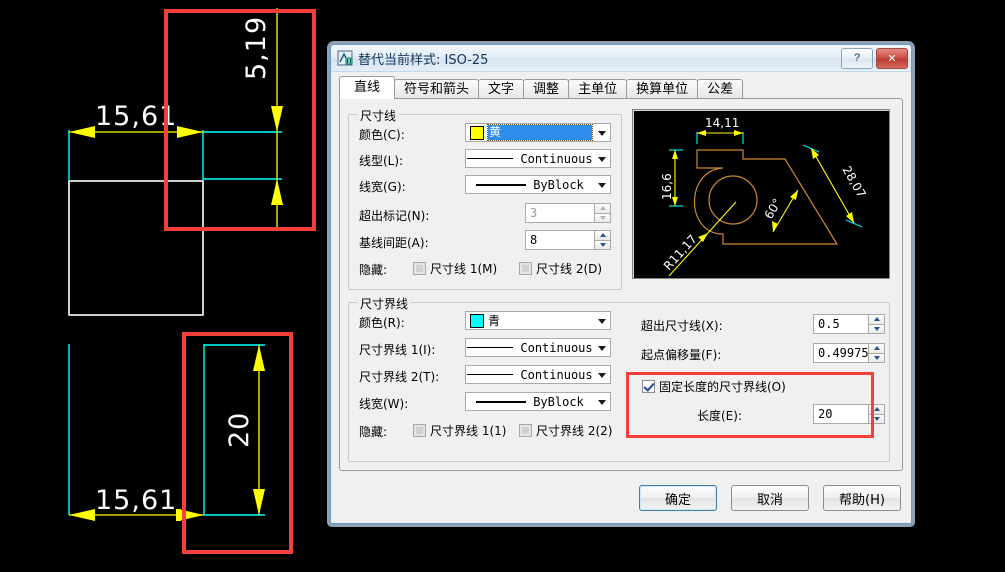  I want to click on titlebar-buttons: ? ✕, so click(874, 58).